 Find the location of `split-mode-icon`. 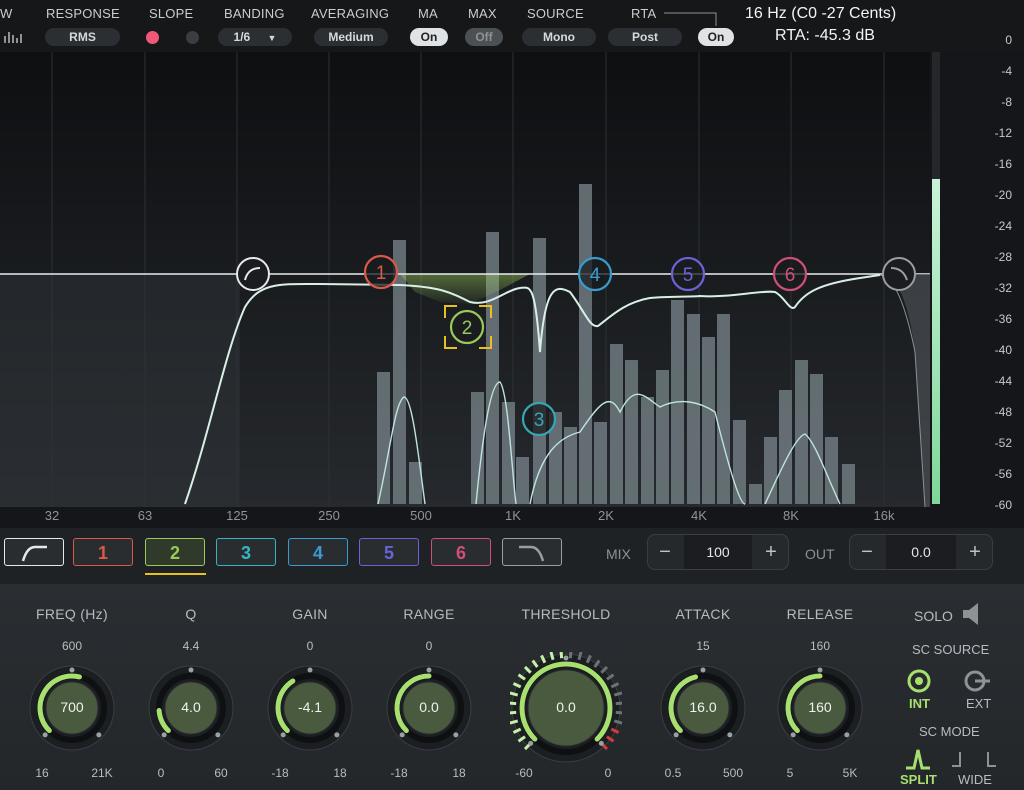

split-mode-icon is located at coordinates (918, 758).